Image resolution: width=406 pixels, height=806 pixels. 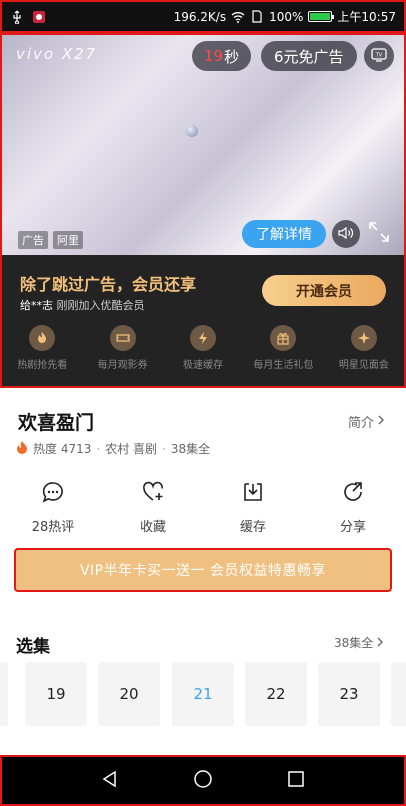 What do you see at coordinates (324, 290) in the screenshot?
I see `open-vip-button: 开通会员` at bounding box center [324, 290].